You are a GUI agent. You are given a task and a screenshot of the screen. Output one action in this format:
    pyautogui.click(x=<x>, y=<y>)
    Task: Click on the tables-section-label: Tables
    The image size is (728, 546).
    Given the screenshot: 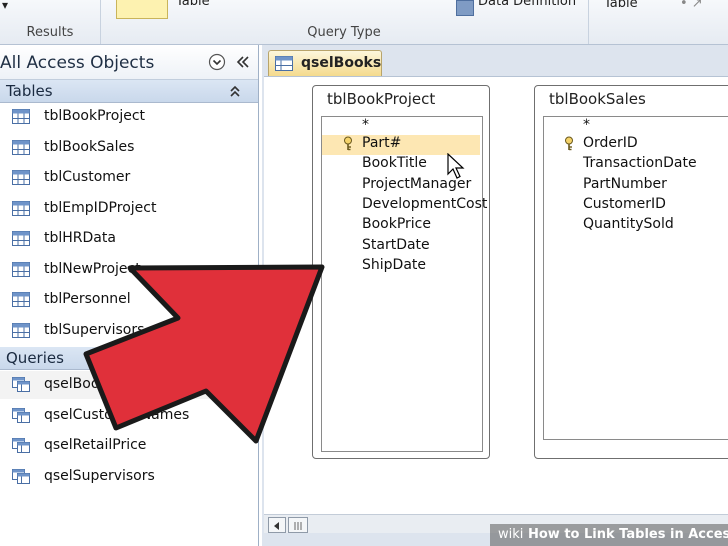 What is the action you would take?
    pyautogui.click(x=29, y=91)
    